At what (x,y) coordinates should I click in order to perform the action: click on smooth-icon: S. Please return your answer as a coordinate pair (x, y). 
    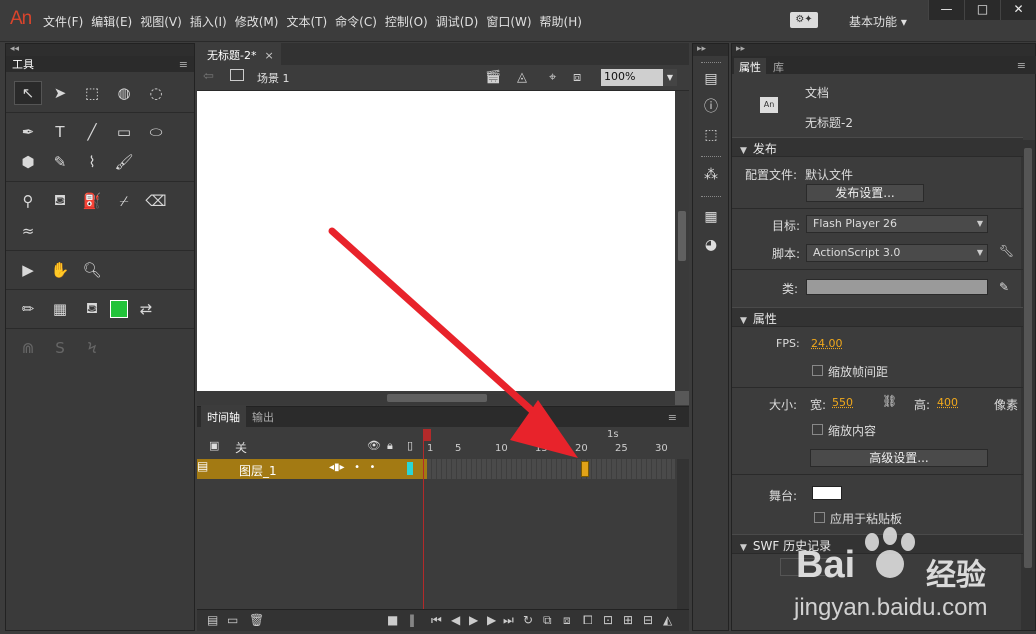
    Looking at the image, I should click on (60, 348).